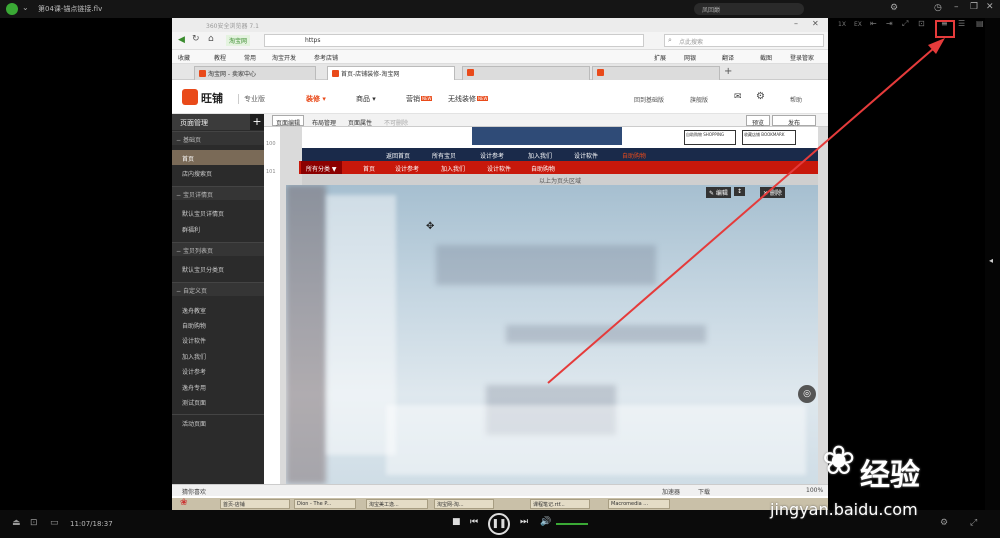 This screenshot has width=1000, height=538. I want to click on nav-marketing: 营销 NEW, so click(419, 99).